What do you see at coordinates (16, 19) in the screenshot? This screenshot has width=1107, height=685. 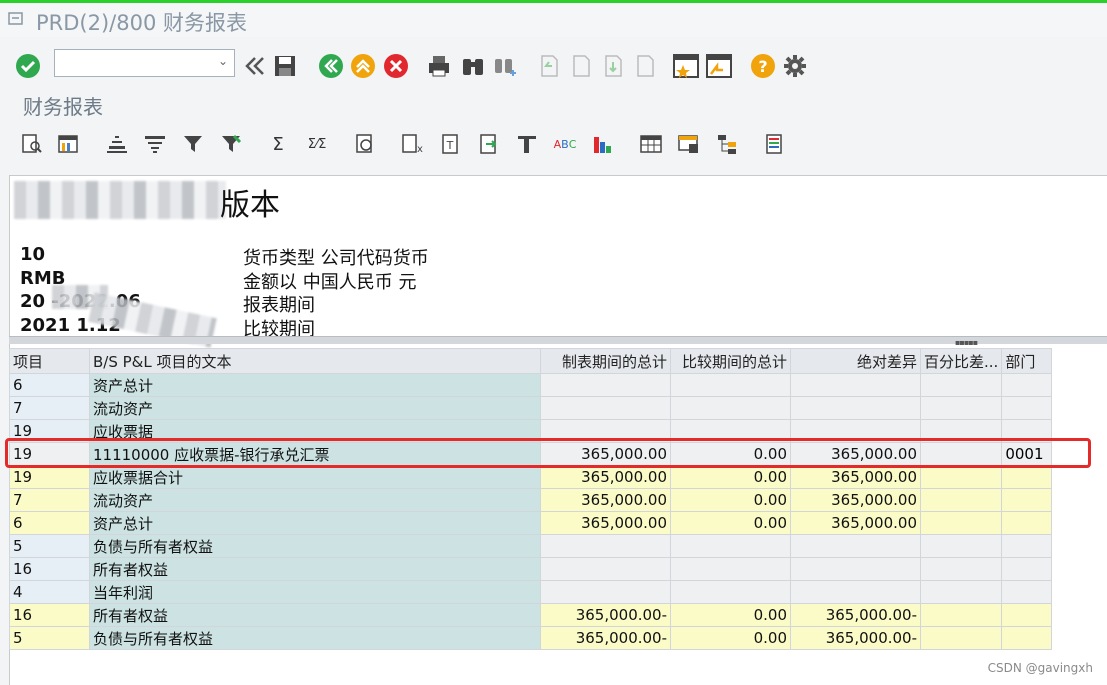 I see `menu-icon` at bounding box center [16, 19].